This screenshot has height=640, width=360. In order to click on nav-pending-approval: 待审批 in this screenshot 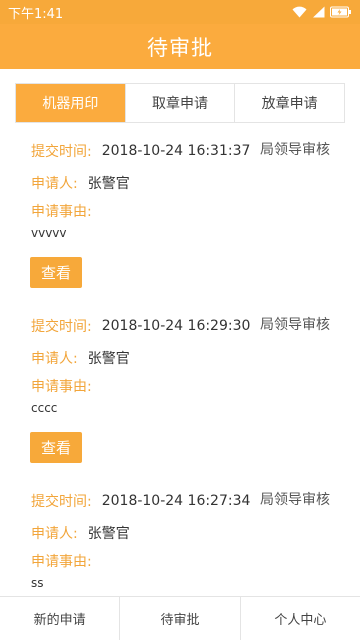, I will do `click(179, 618)`.